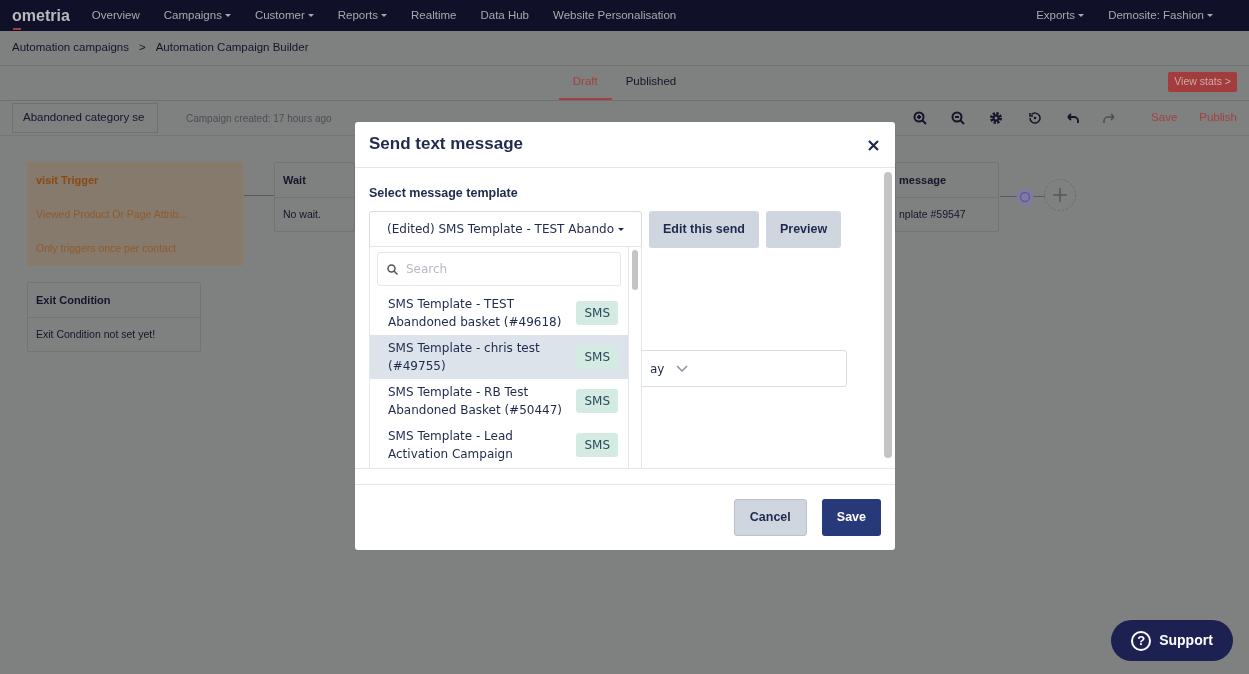  What do you see at coordinates (1172, 640) in the screenshot?
I see `support-button: ? Support` at bounding box center [1172, 640].